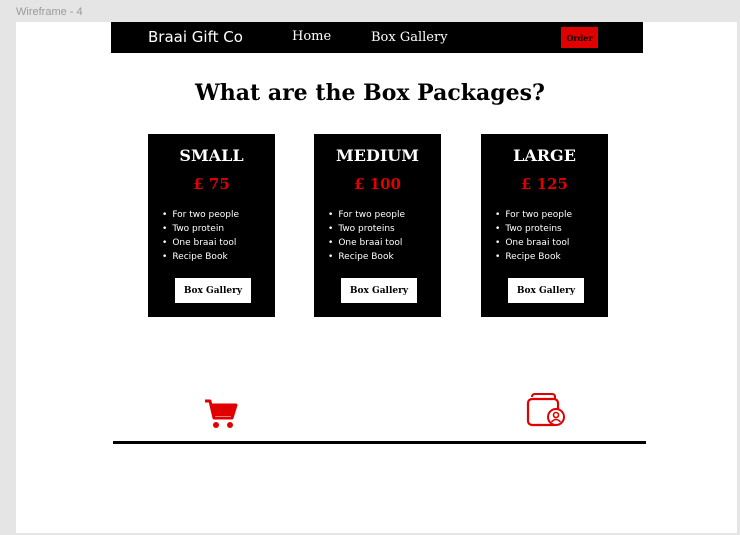  I want to click on nav-home-link: Home, so click(311, 36).